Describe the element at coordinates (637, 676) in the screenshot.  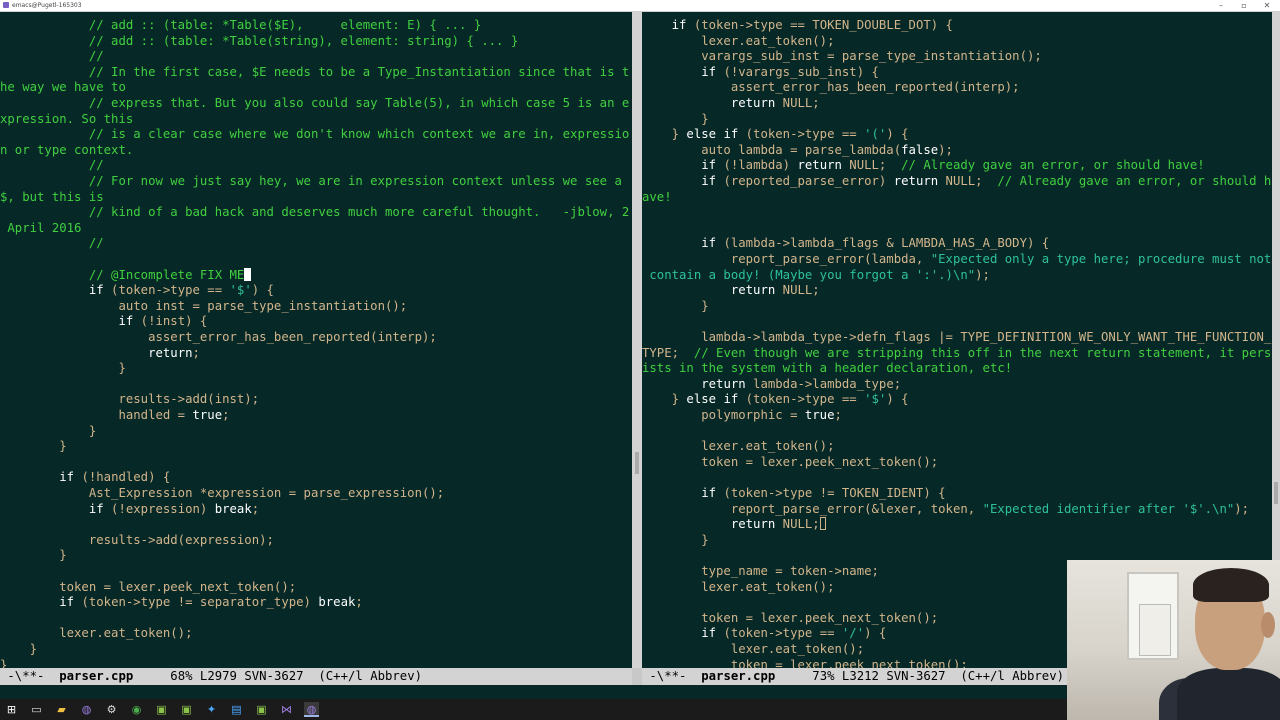
I see `modeline-gap` at that location.